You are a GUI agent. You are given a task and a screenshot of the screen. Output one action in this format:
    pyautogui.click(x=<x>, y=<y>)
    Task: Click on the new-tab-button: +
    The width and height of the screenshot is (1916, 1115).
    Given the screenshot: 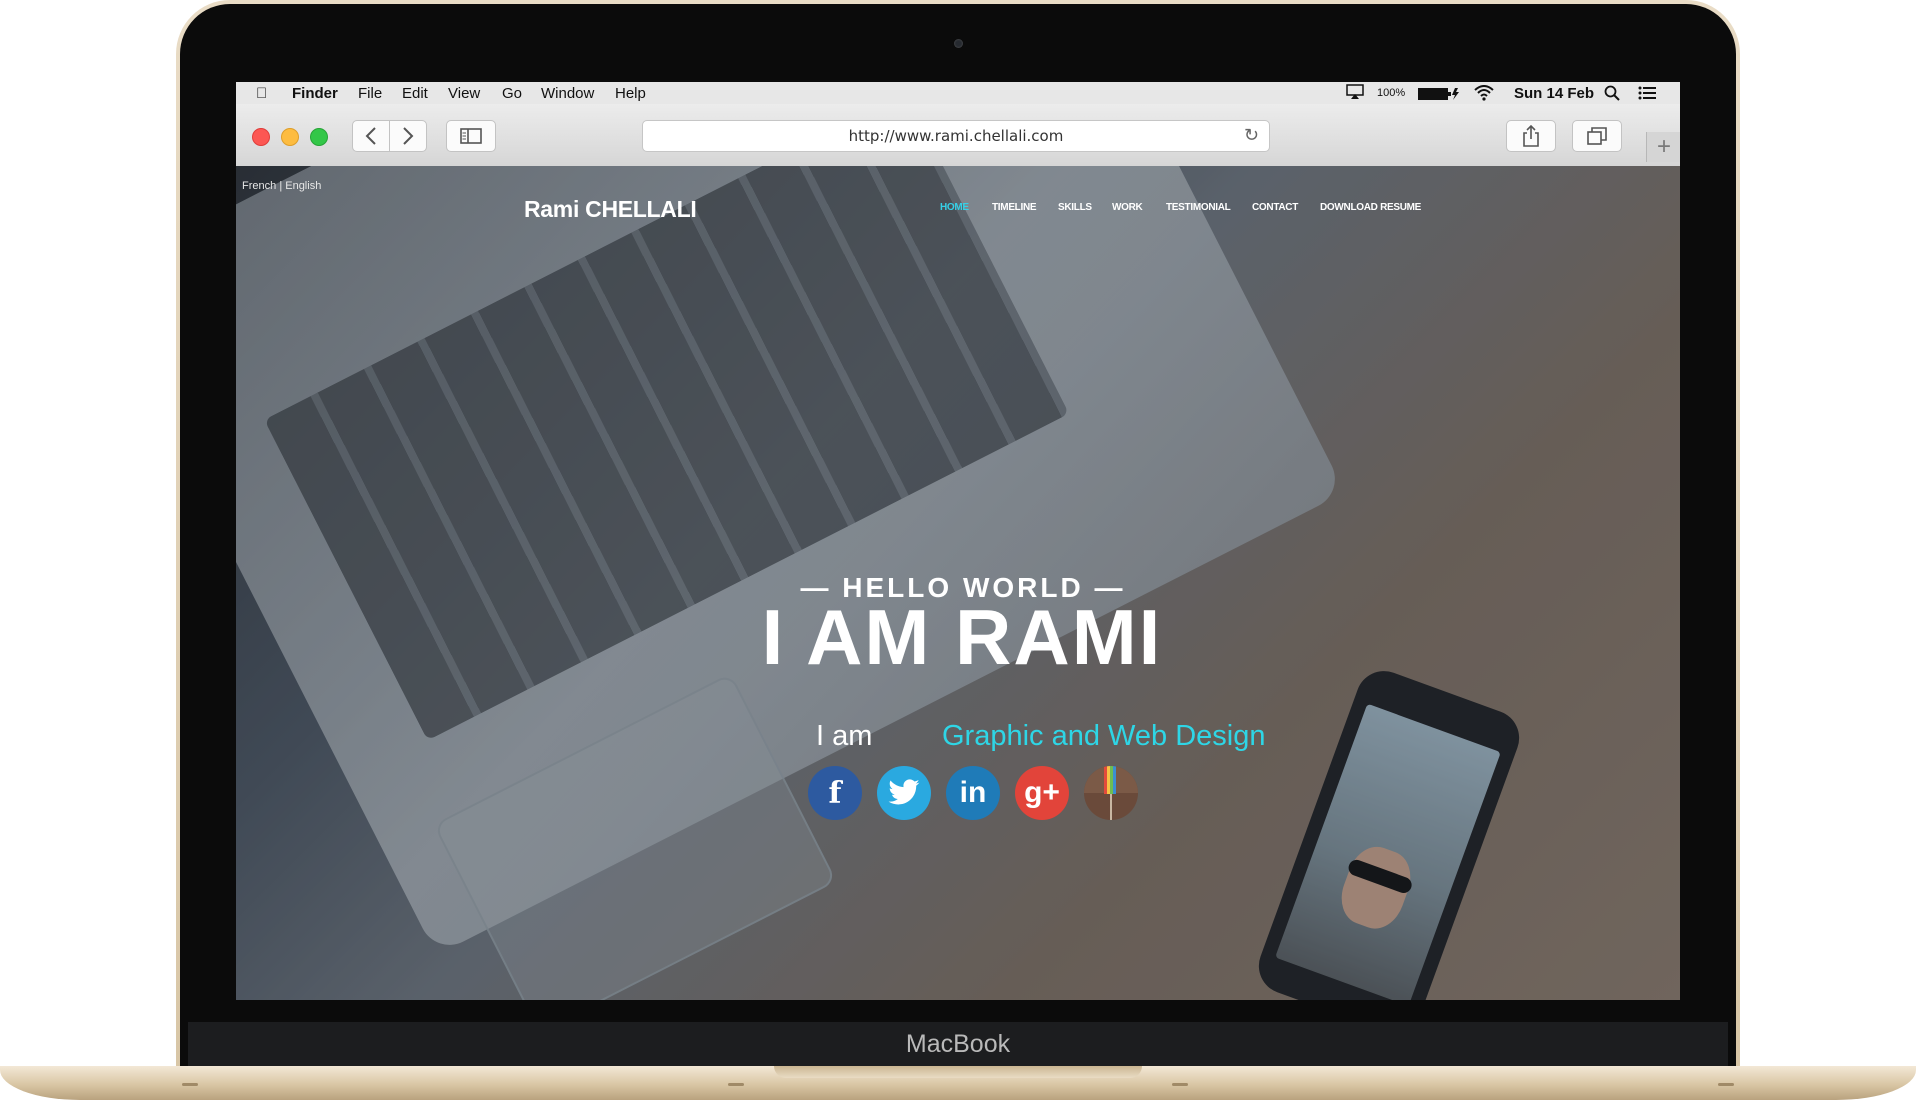 What is the action you would take?
    pyautogui.click(x=1663, y=147)
    